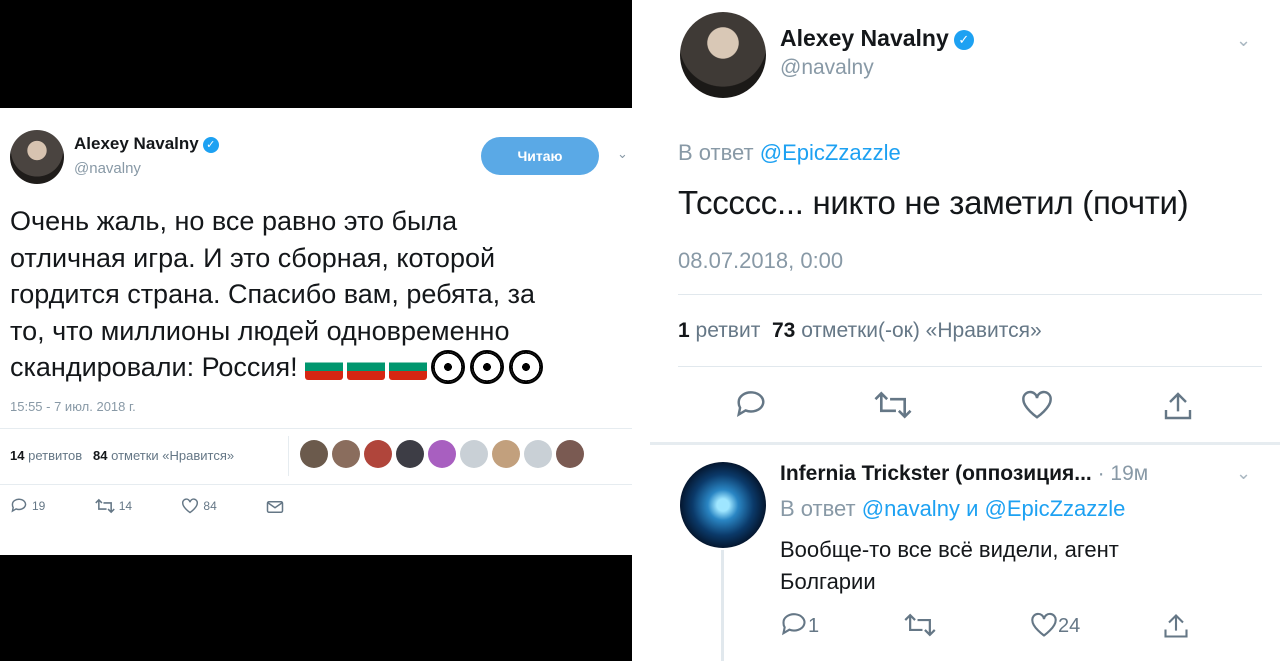  I want to click on like-button: 84, so click(199, 506).